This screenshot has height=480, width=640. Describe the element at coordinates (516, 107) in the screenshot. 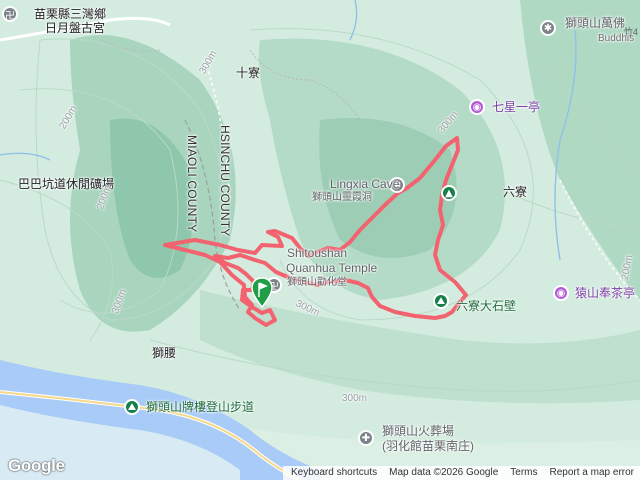

I see `qixing-label: 七星一亭` at that location.